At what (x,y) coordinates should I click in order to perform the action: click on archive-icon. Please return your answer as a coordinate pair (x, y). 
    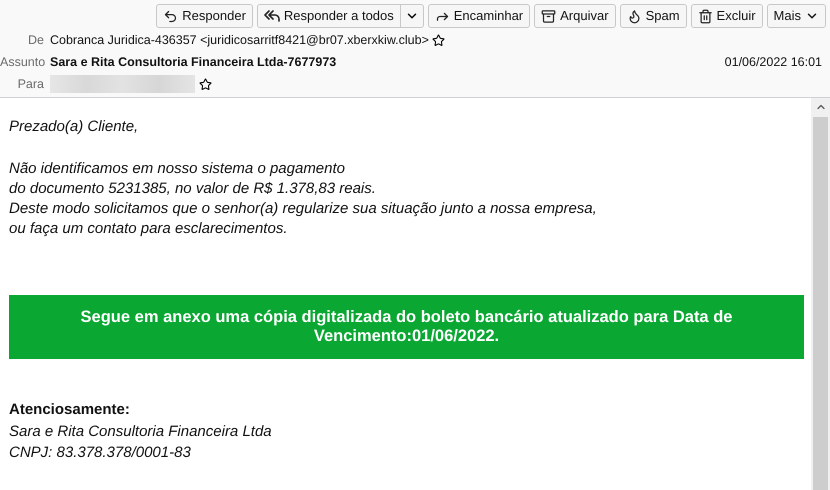
    Looking at the image, I should click on (548, 16).